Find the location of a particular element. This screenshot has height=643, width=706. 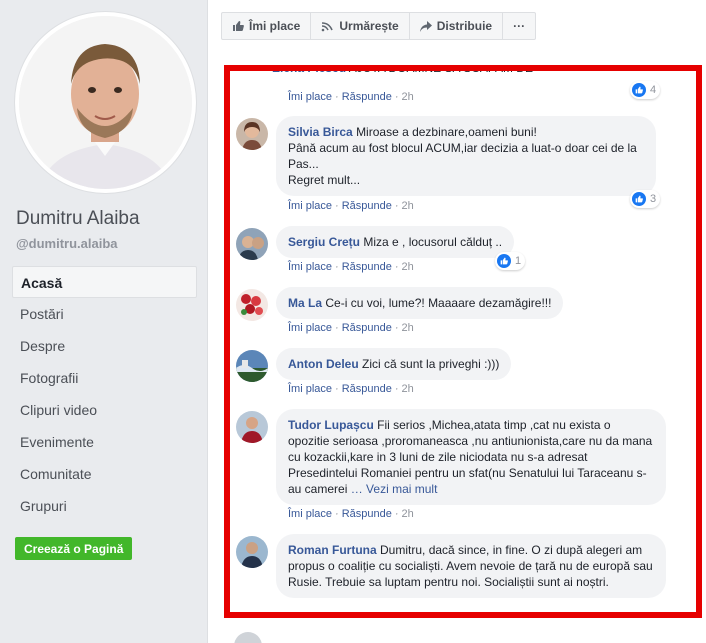

profile-picture is located at coordinates (105, 102).